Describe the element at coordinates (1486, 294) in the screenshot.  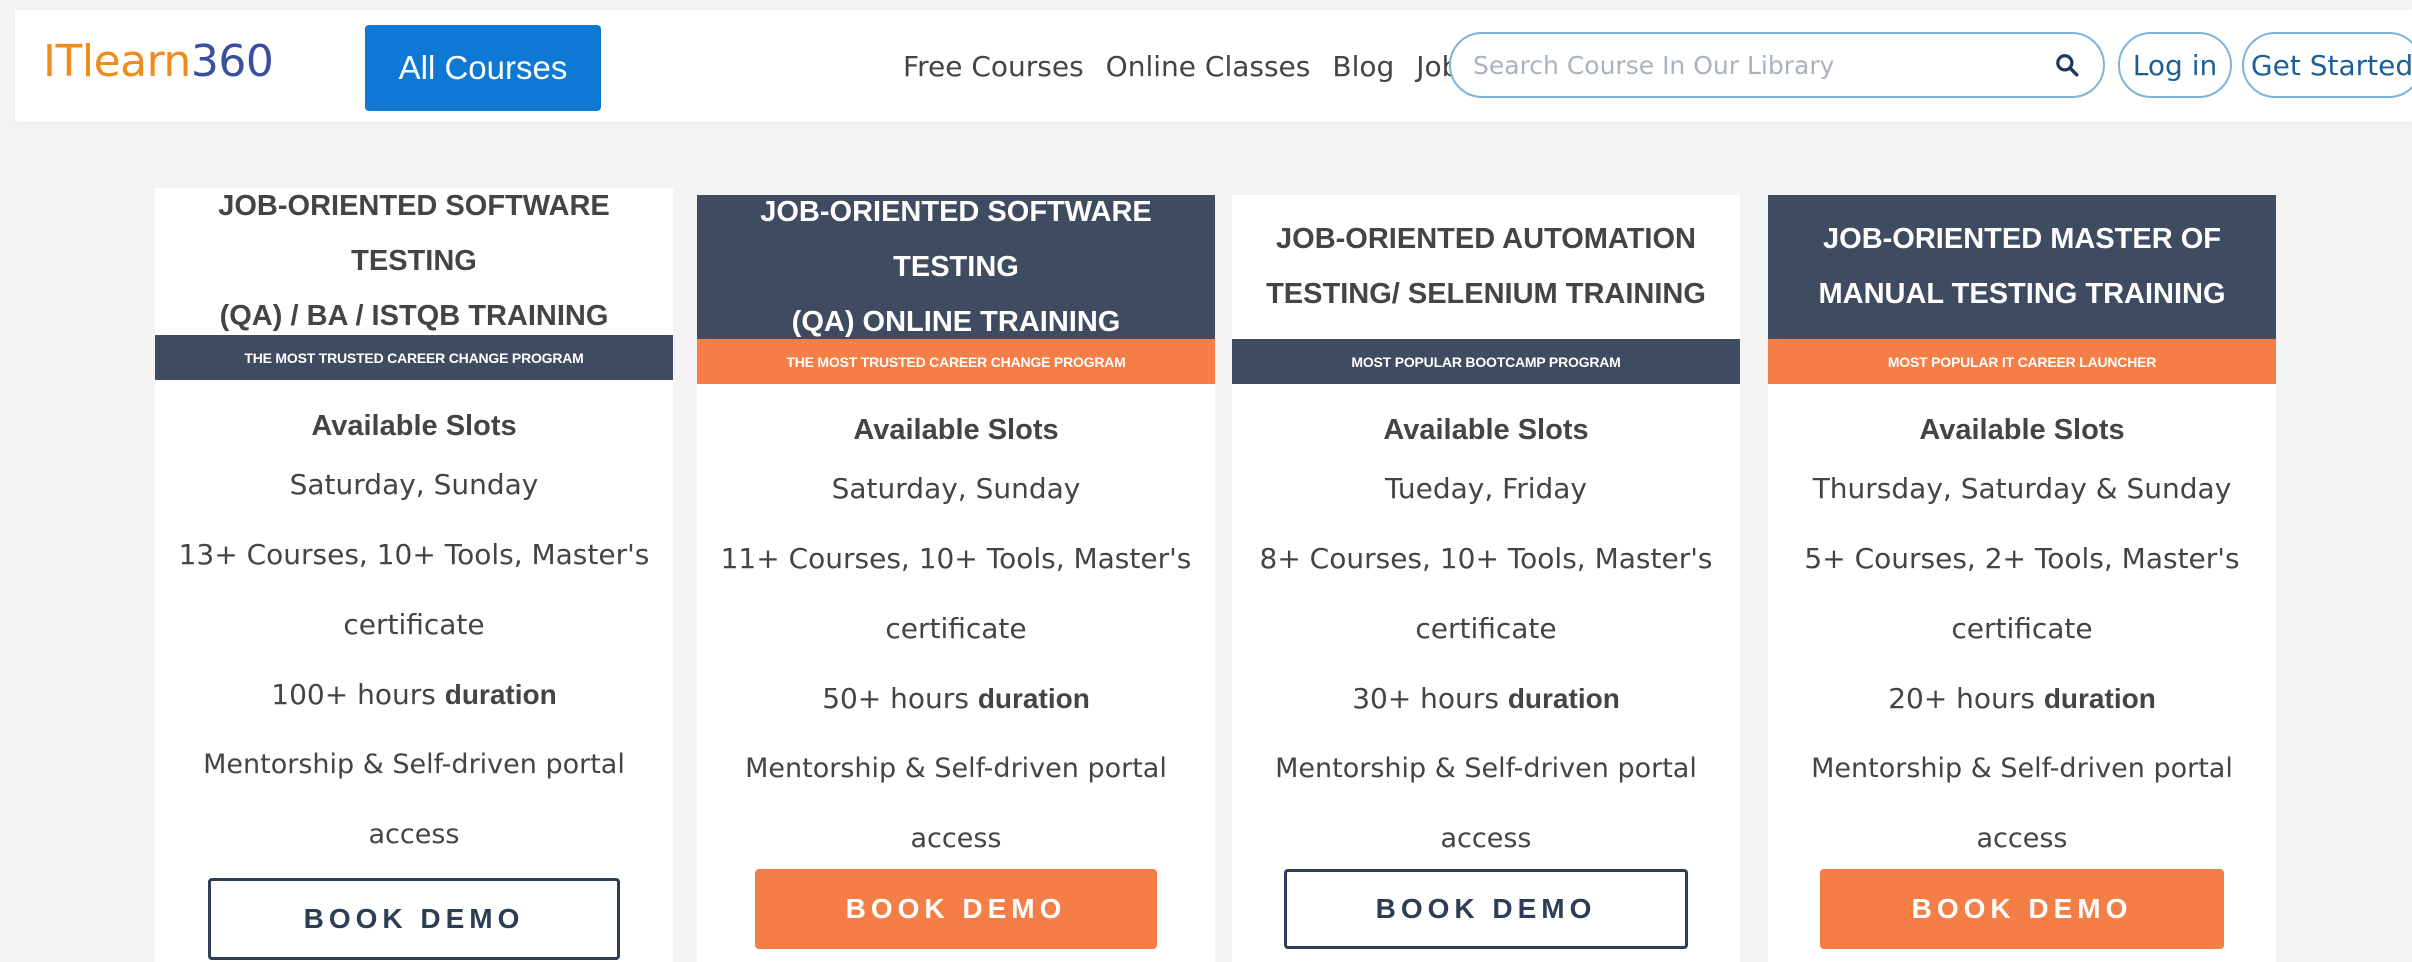
I see `card-title-line2: TESTING/ SELENIUM TRAINING` at that location.